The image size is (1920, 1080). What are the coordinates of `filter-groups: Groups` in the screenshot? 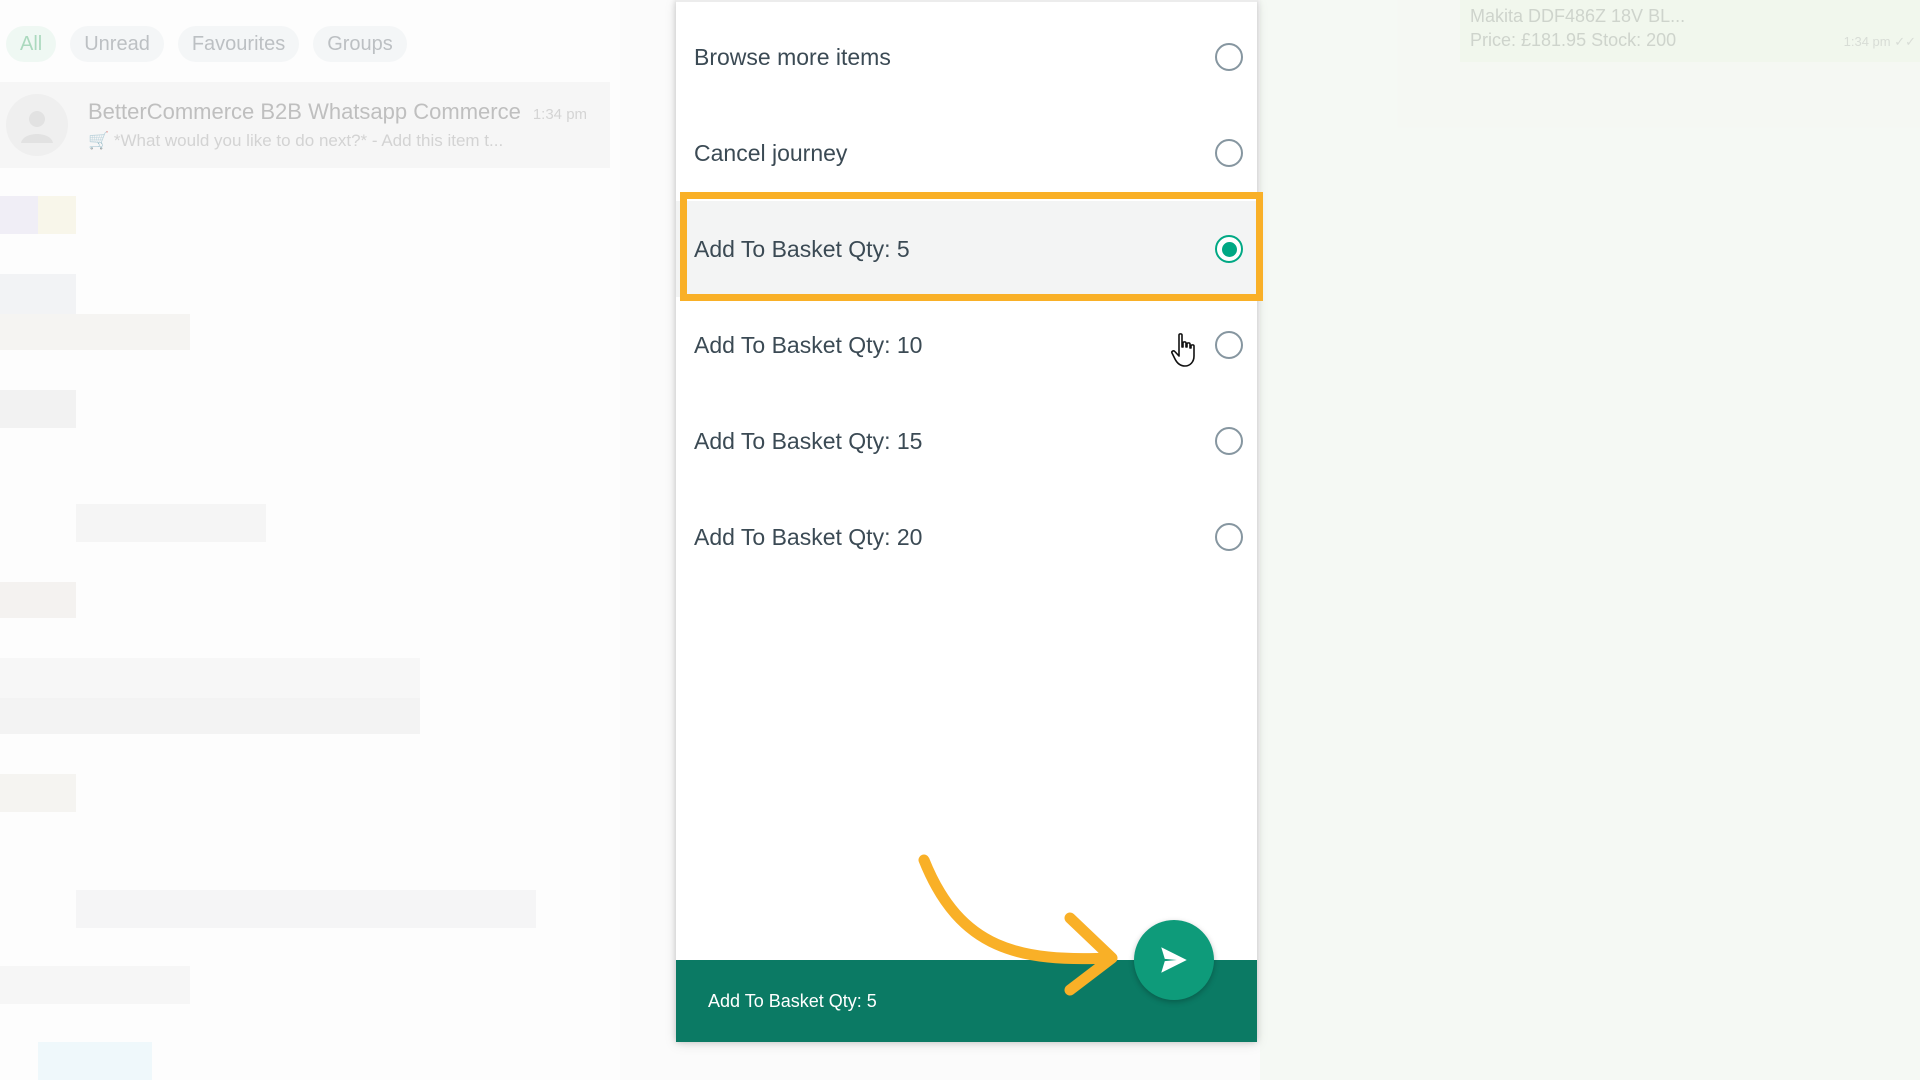 It's located at (360, 44).